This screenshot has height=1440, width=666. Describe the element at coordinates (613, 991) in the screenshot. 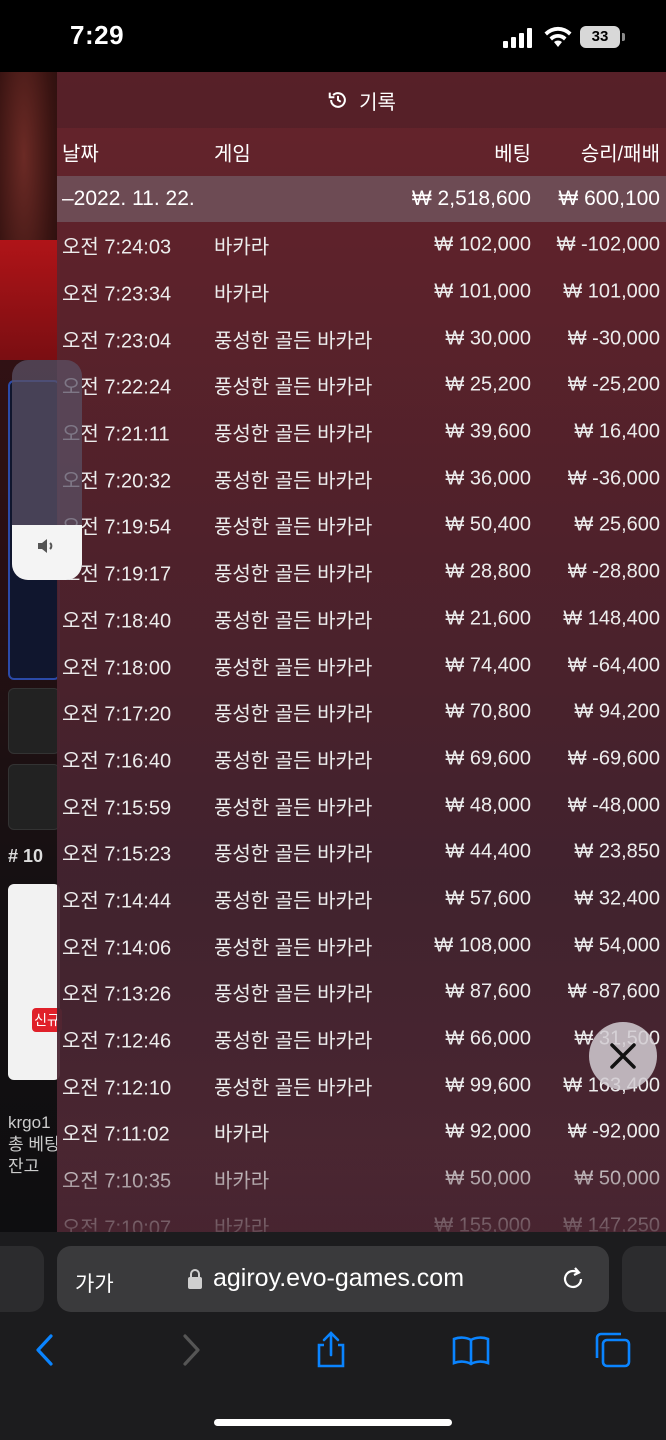

I see `row-winloss: ₩ -87,600` at that location.